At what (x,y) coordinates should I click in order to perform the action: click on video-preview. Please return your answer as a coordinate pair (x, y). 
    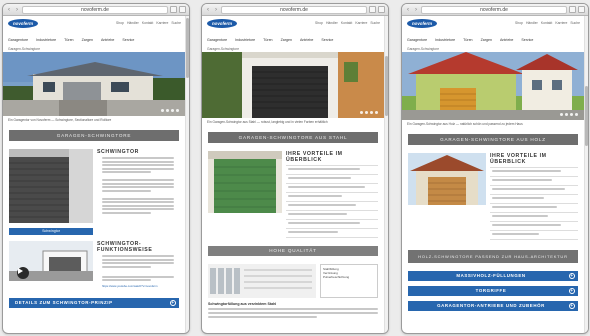
    Looking at the image, I should click on (51, 261).